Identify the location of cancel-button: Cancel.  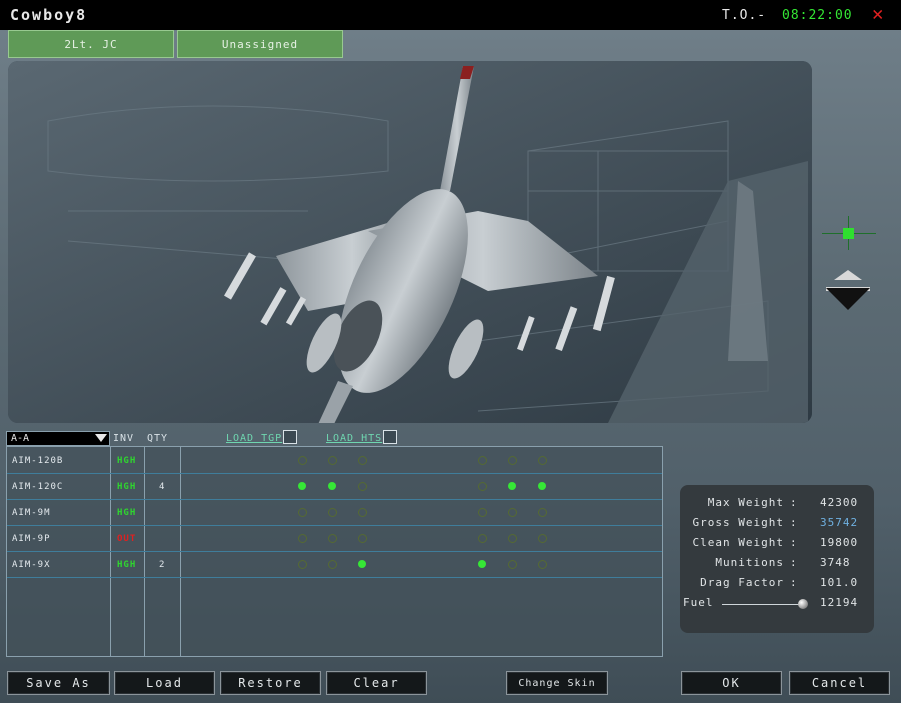
(839, 683).